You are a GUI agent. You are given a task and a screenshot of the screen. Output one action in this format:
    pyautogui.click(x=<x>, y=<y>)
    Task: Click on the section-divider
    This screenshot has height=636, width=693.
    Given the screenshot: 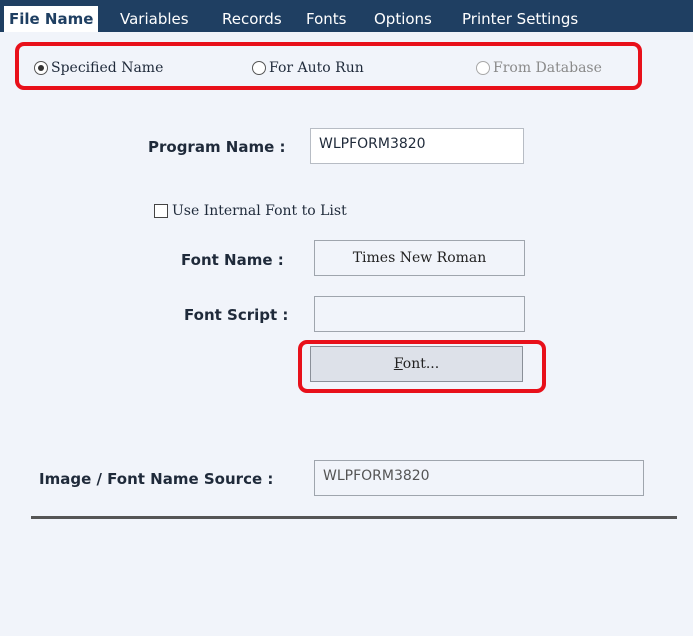 What is the action you would take?
    pyautogui.click(x=354, y=517)
    